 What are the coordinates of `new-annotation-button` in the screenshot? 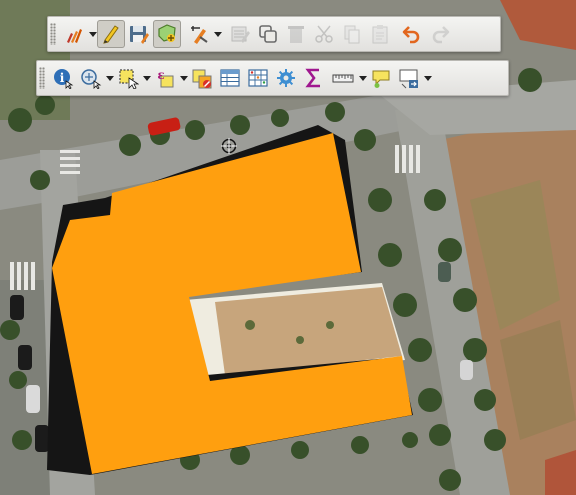 It's located at (409, 78).